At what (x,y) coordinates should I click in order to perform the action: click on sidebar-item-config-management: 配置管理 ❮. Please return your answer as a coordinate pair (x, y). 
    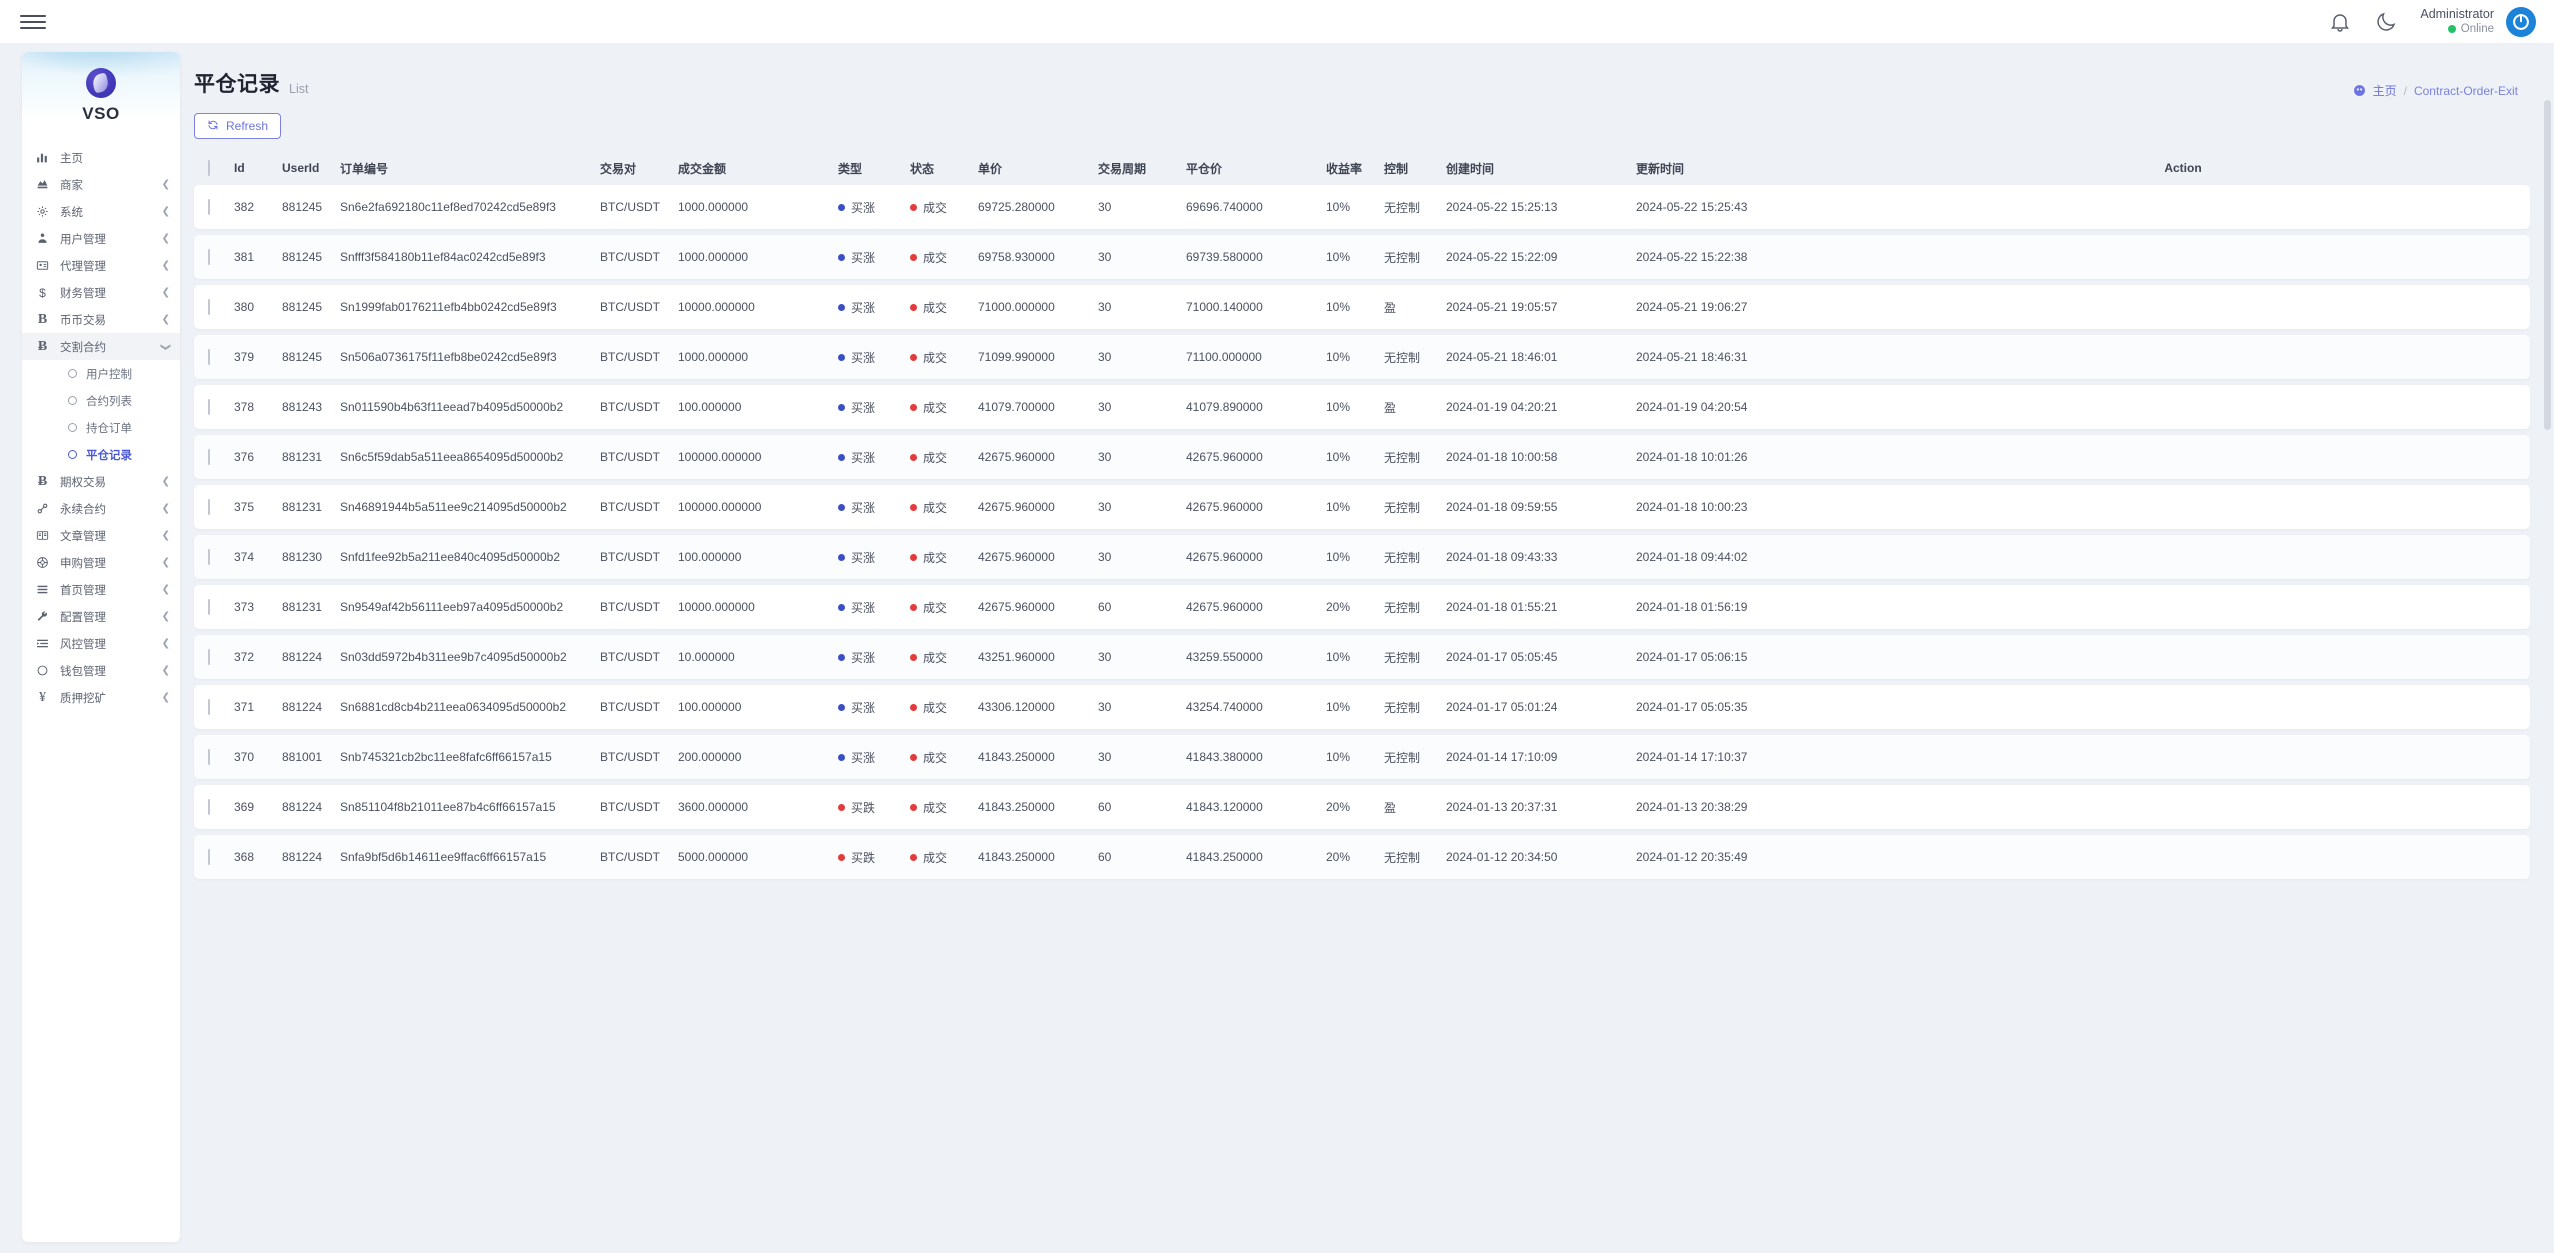
    Looking at the image, I should click on (101, 616).